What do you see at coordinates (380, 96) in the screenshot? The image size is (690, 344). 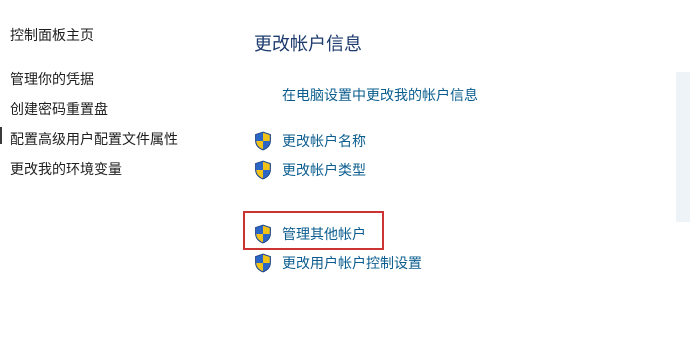 I see `pc-settings-account-link: 在电脑设置中更改我的帐户信息` at bounding box center [380, 96].